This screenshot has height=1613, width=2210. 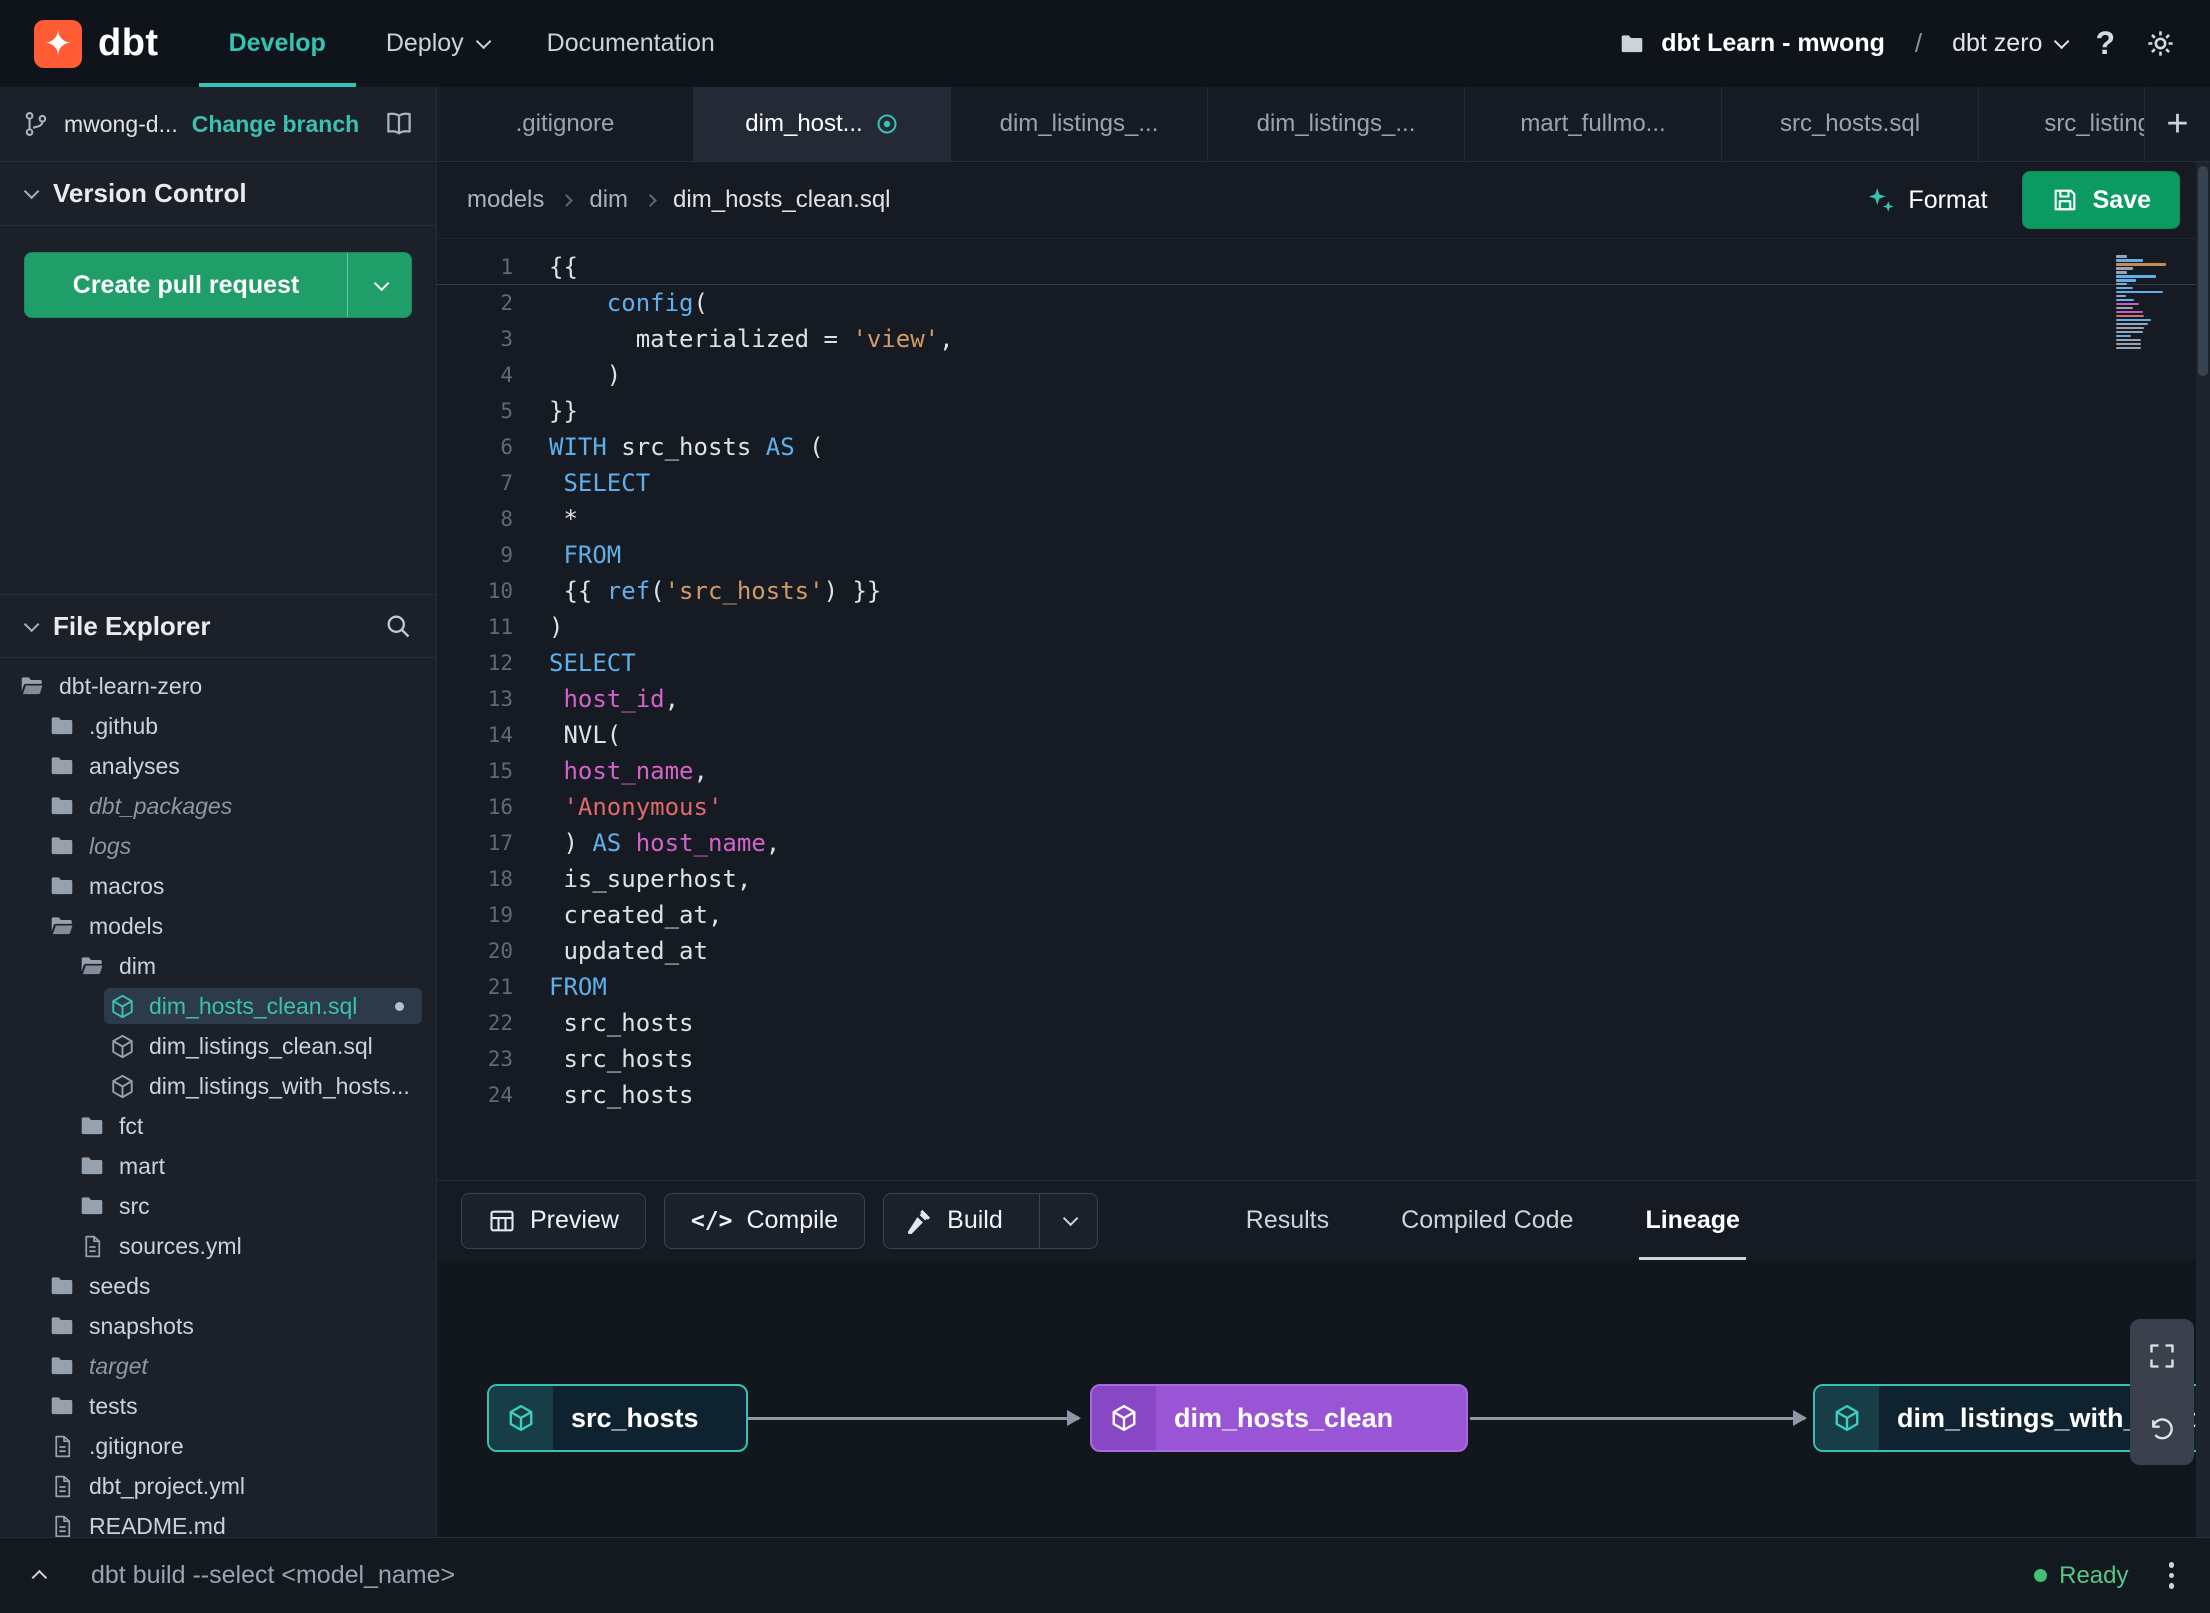 I want to click on tree-row: sources.yml, so click(x=218, y=1246).